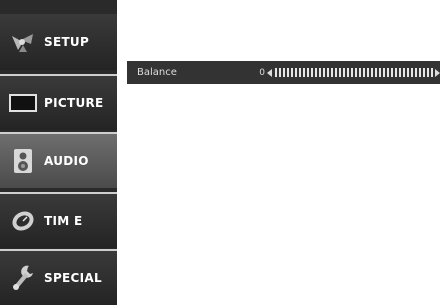  Describe the element at coordinates (23, 161) in the screenshot. I see `speaker-icon` at that location.